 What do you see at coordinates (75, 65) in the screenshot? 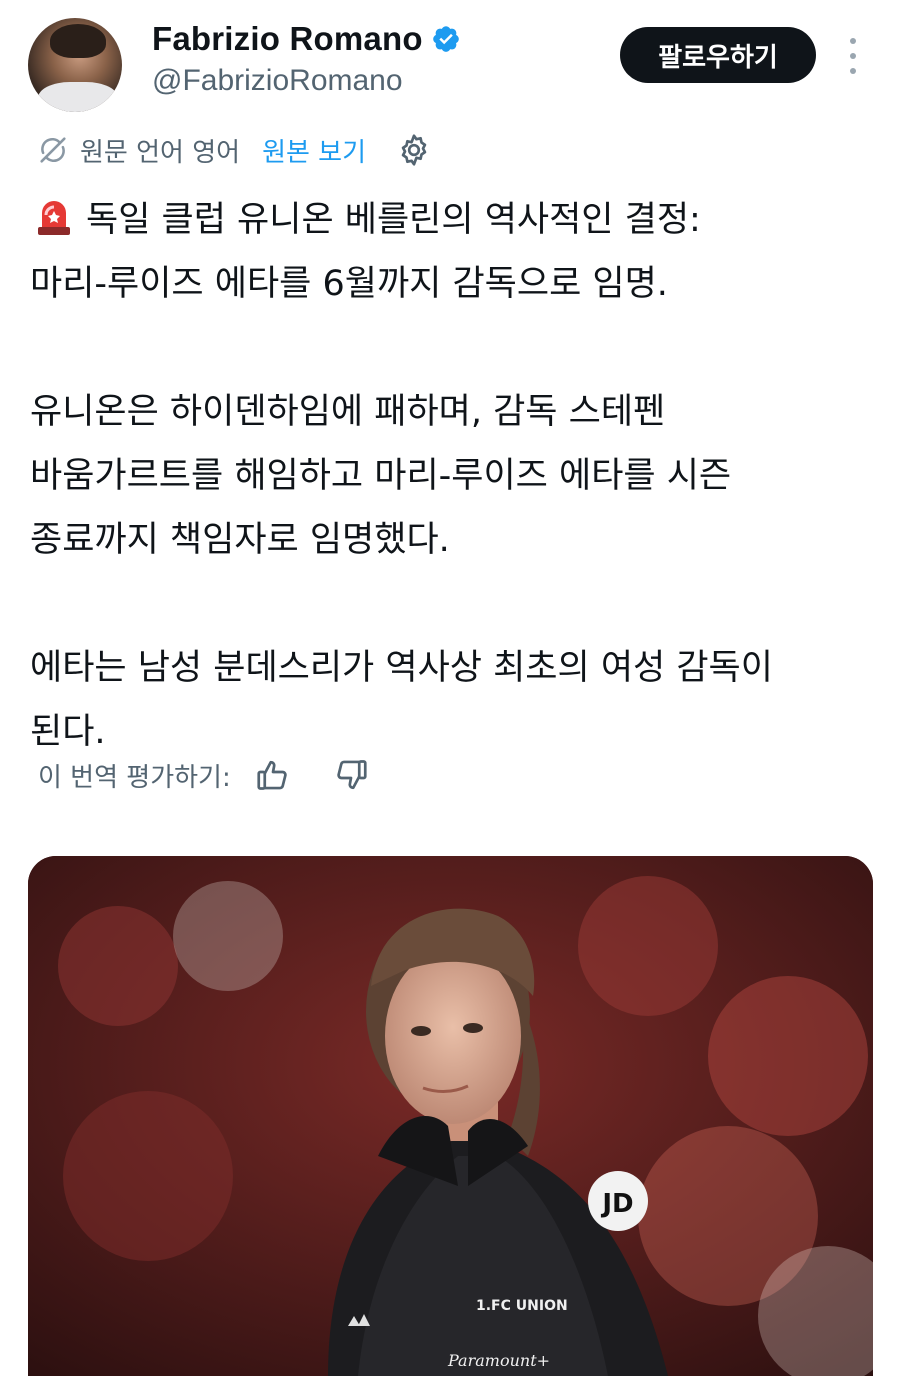
I see `avatar` at bounding box center [75, 65].